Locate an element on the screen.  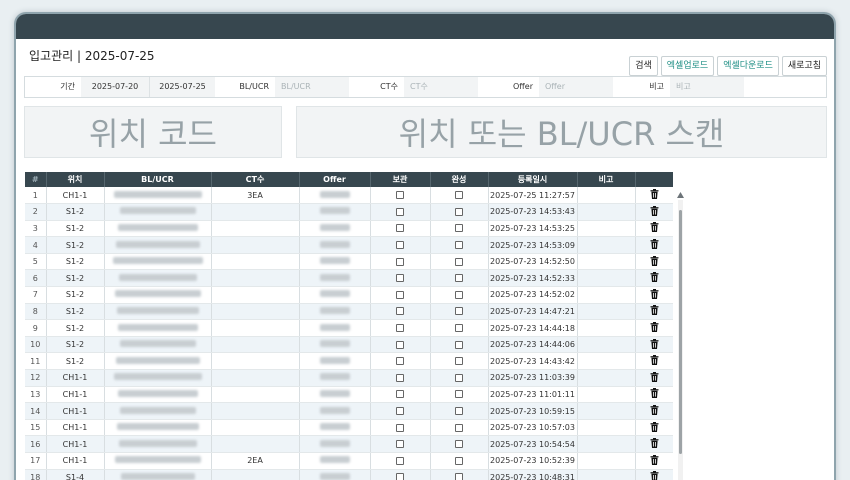
date-from-field: 2025-07-20 is located at coordinates (115, 87).